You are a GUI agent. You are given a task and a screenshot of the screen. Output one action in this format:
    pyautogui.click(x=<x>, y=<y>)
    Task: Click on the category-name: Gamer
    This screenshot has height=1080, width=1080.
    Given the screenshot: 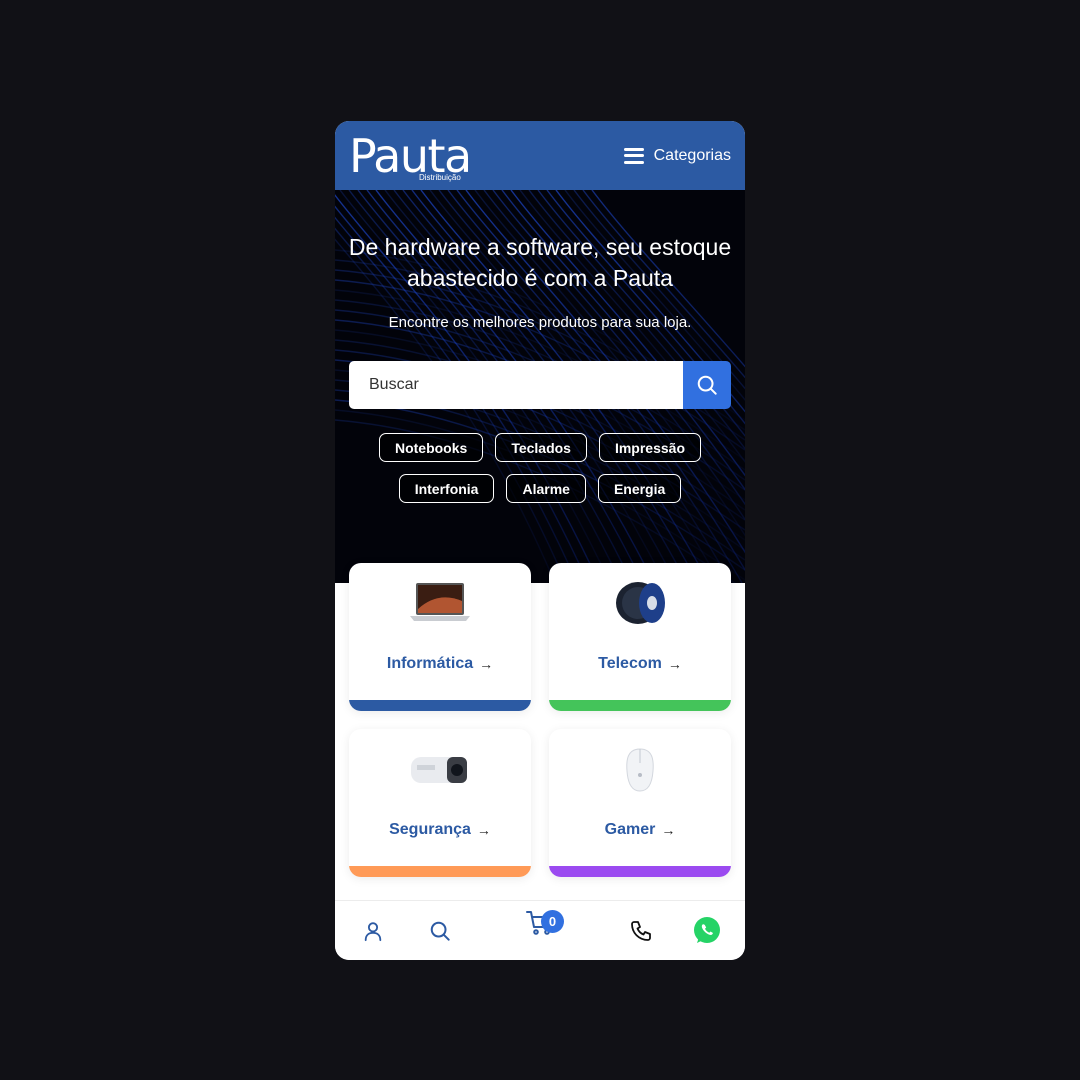 What is the action you would take?
    pyautogui.click(x=630, y=829)
    